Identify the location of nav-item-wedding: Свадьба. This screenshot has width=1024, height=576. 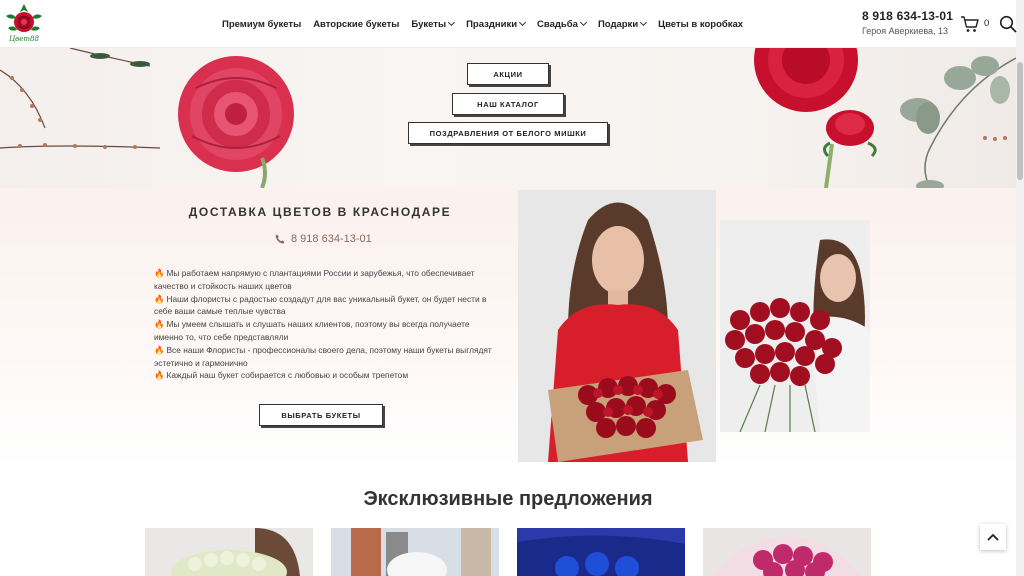
(562, 24).